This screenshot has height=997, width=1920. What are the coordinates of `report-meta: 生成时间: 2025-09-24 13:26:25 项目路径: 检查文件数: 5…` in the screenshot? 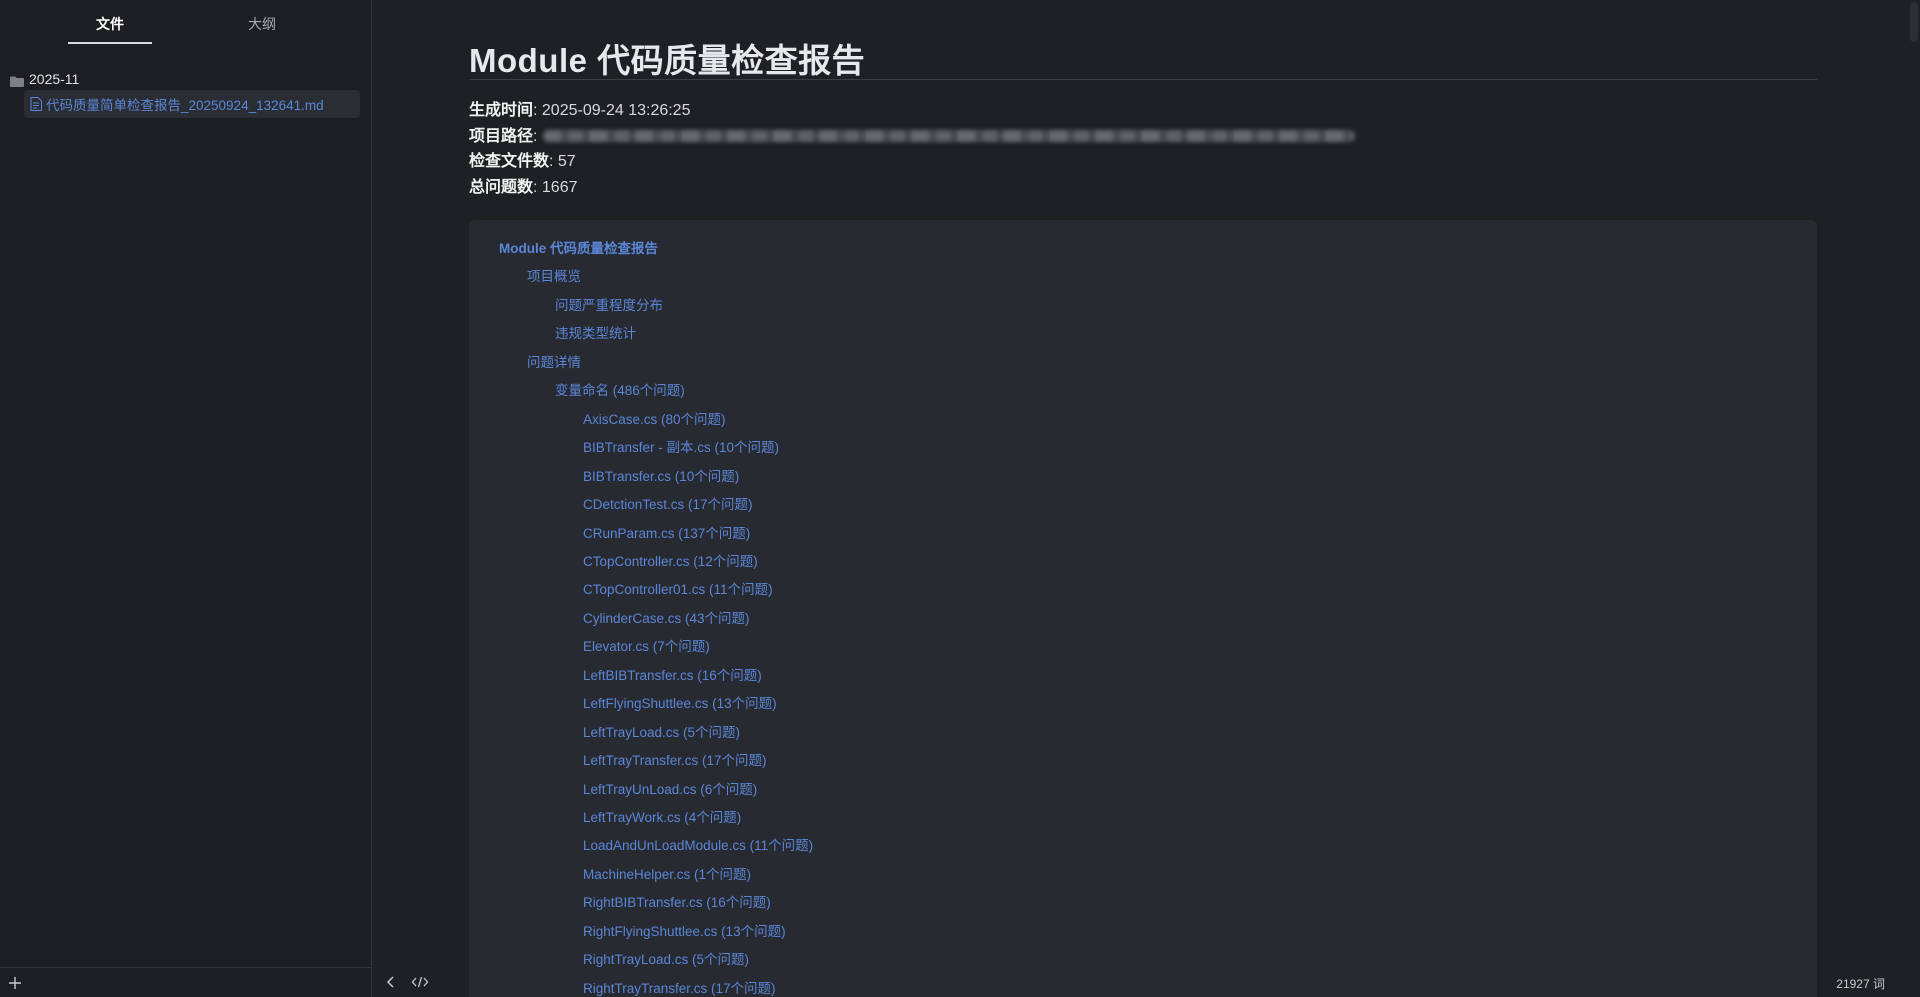 It's located at (912, 149).